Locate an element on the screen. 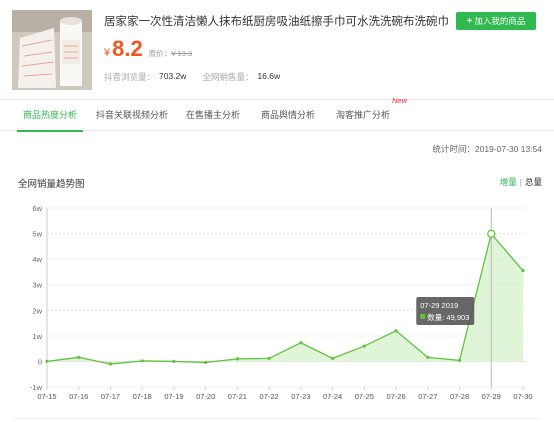 This screenshot has height=422, width=554. x-tick-label: 07-16 is located at coordinates (78, 396).